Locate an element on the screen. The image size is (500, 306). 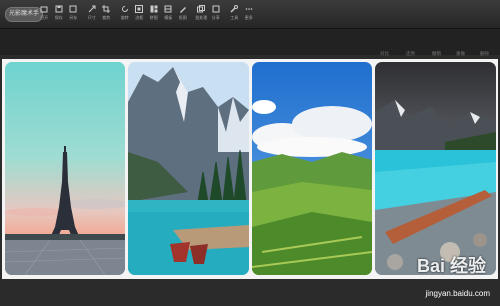
rotate-icon is located at coordinates (125, 9).